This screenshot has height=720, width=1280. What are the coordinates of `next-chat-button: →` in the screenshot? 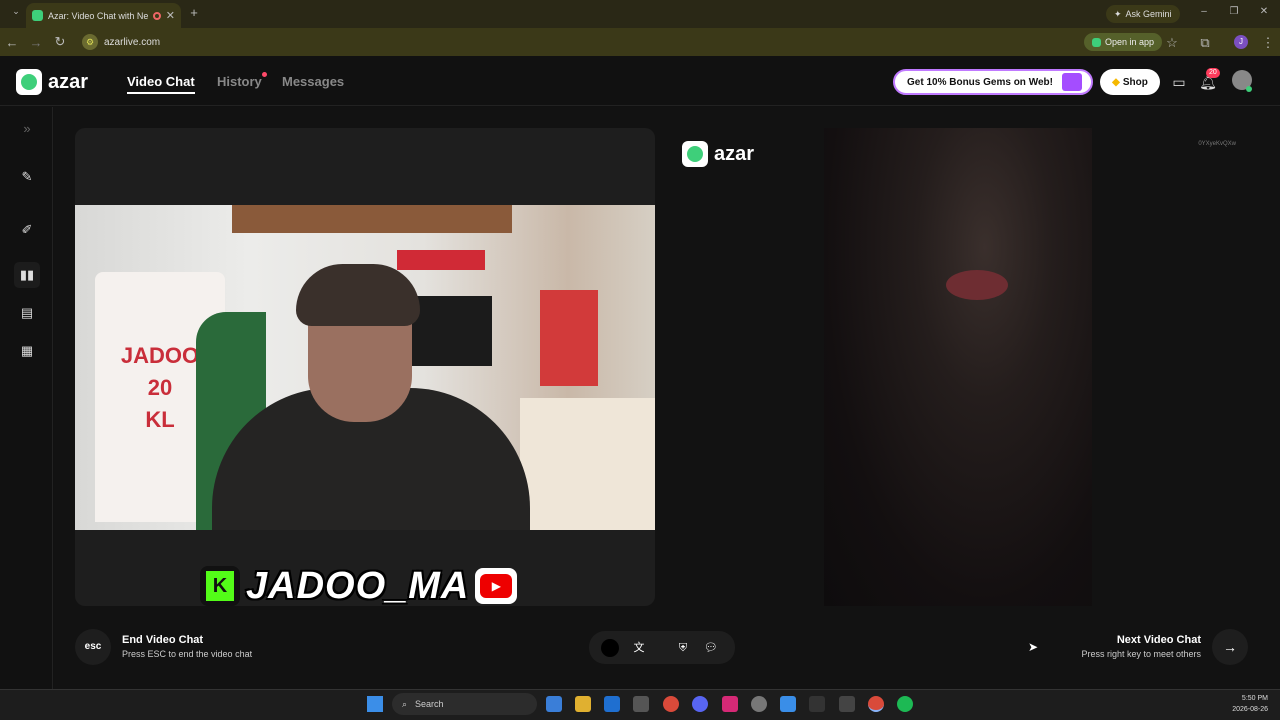 It's located at (1230, 647).